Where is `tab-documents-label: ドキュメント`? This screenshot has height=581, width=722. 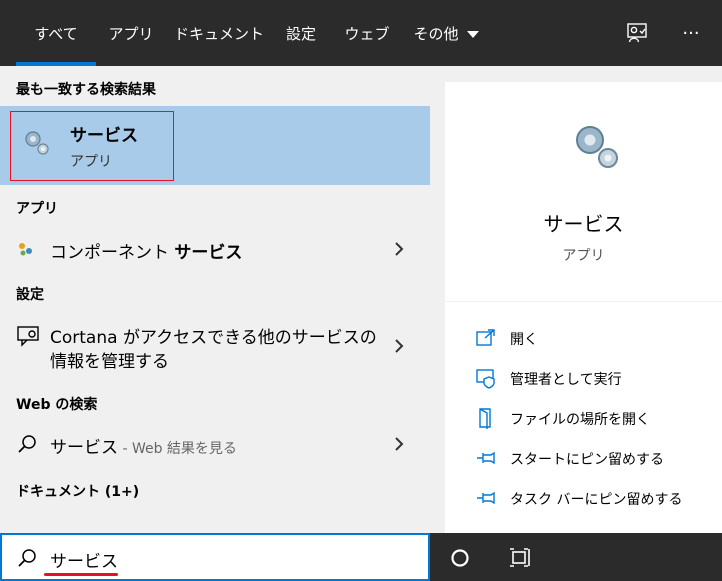 tab-documents-label: ドキュメント is located at coordinates (219, 33).